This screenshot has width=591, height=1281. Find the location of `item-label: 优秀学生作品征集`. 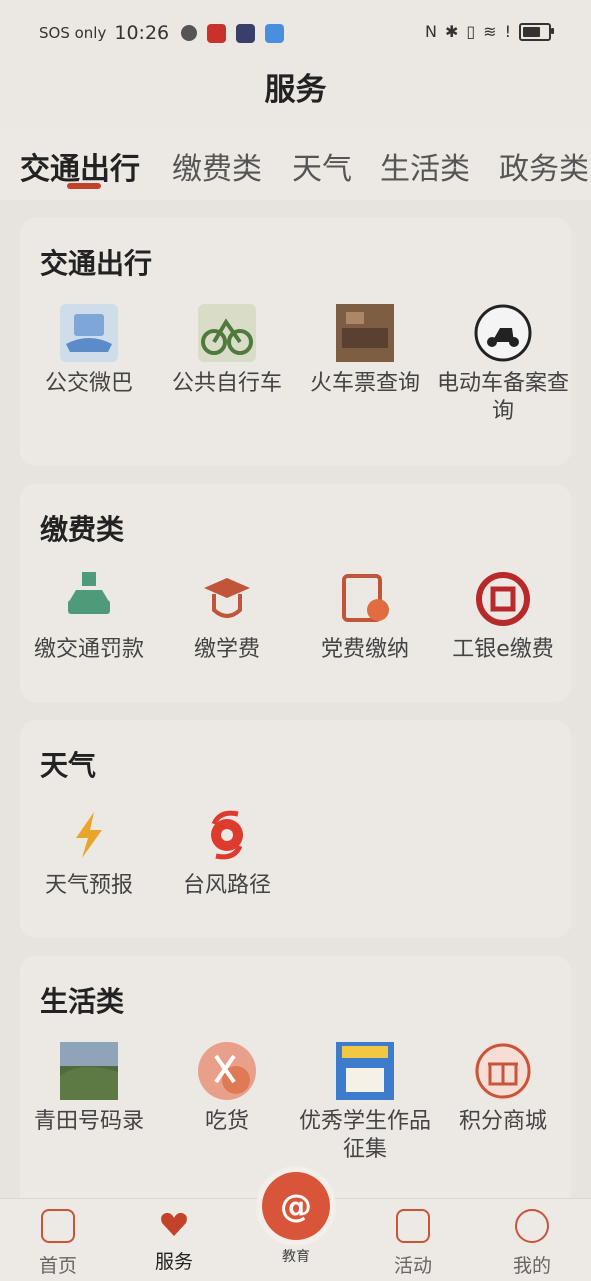

item-label: 优秀学生作品征集 is located at coordinates (364, 1135).